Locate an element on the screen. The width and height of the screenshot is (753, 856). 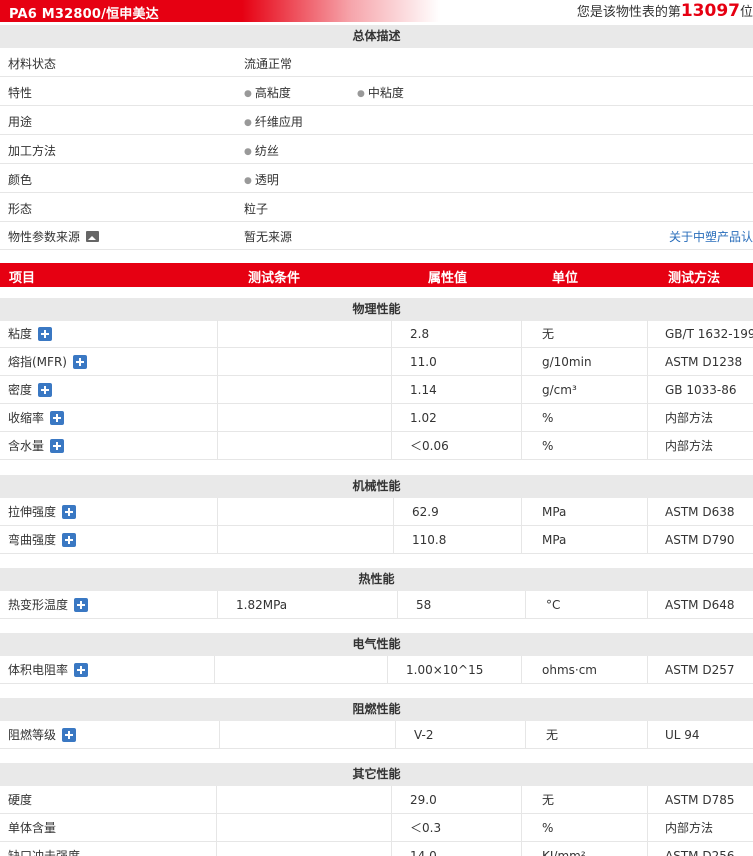
table-row: 缺口冲击强度 14.0 KJ/mm² ASTM D256 is located at coordinates (376, 849).